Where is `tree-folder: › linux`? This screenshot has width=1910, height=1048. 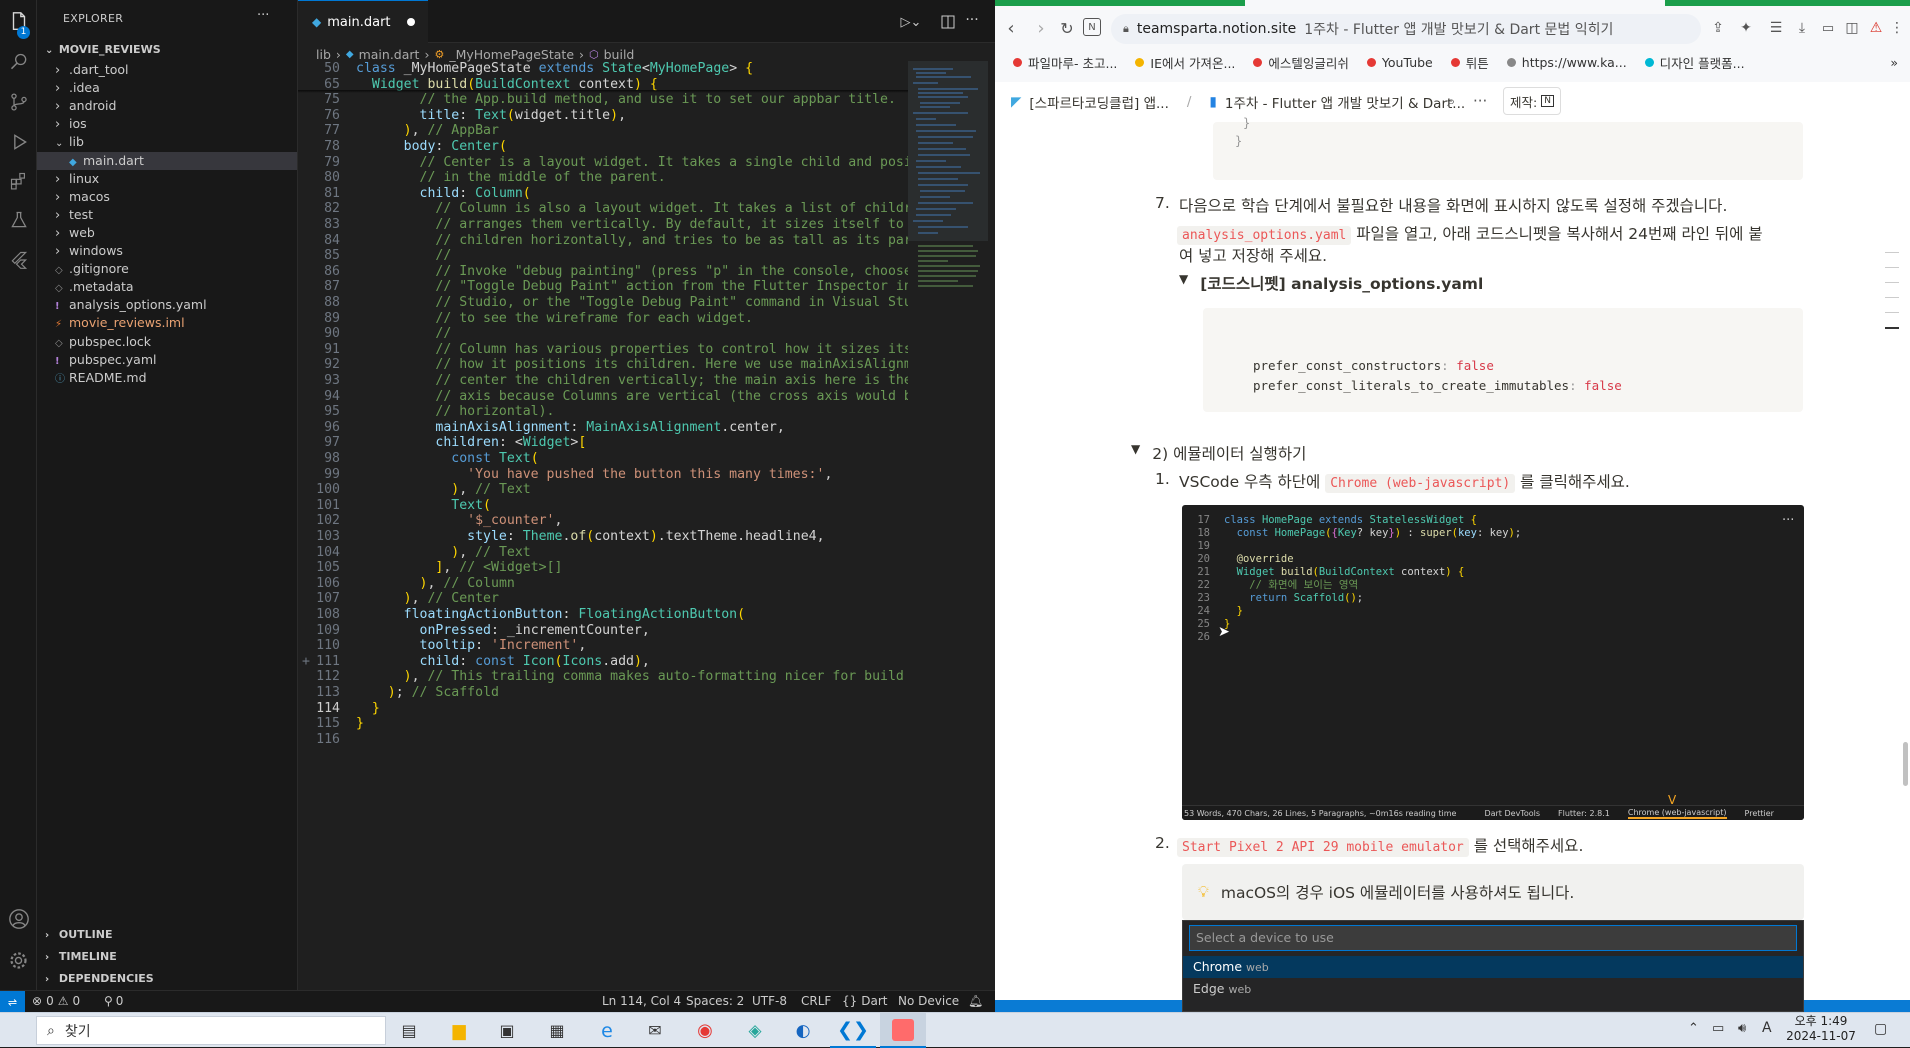 tree-folder: › linux is located at coordinates (167, 179).